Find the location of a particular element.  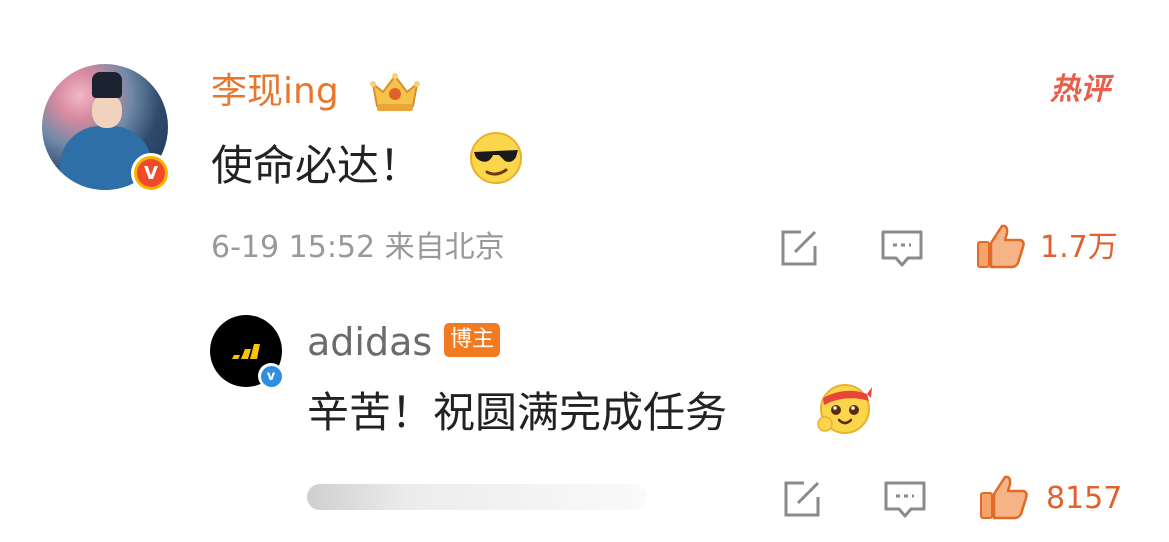

like-count: 8157 is located at coordinates (1084, 498).